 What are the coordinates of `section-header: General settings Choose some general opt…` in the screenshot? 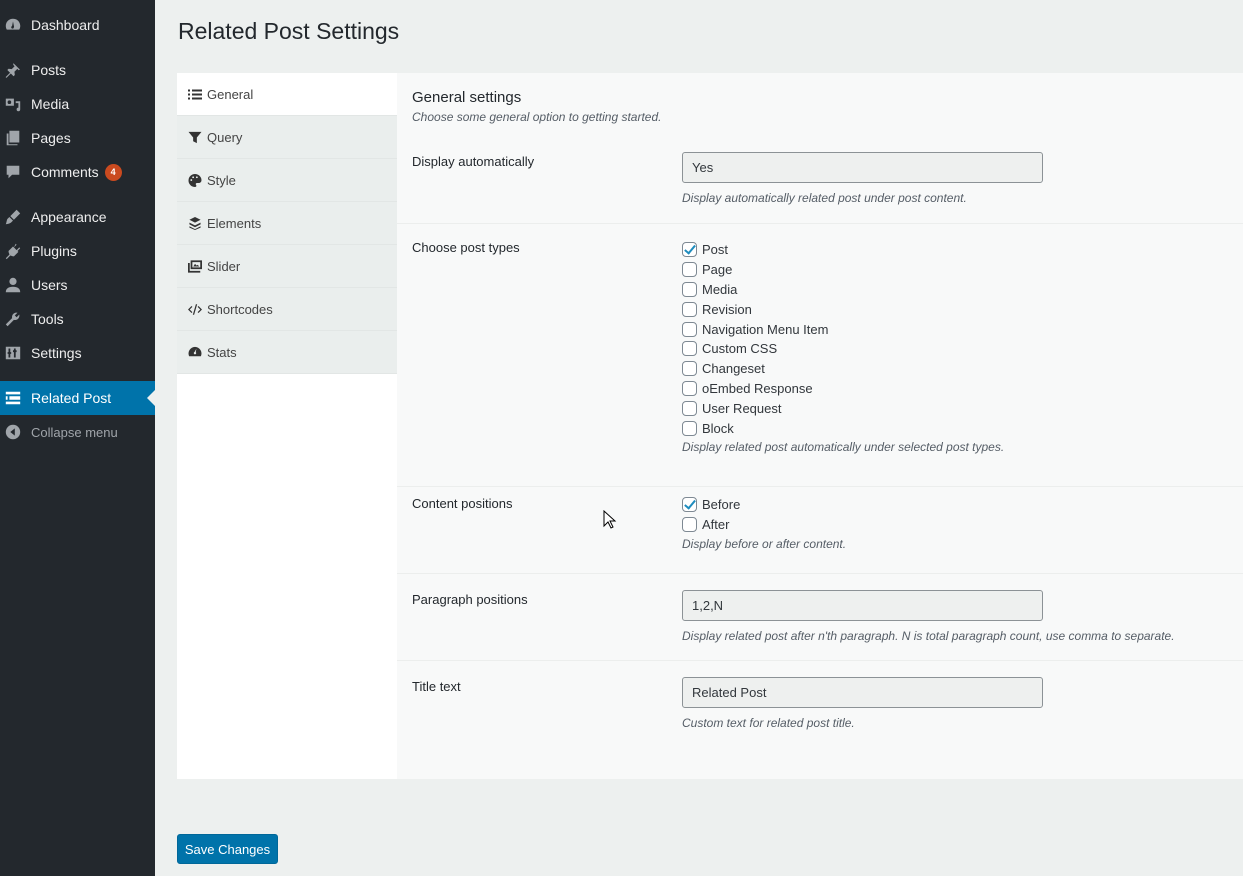 It's located at (537, 106).